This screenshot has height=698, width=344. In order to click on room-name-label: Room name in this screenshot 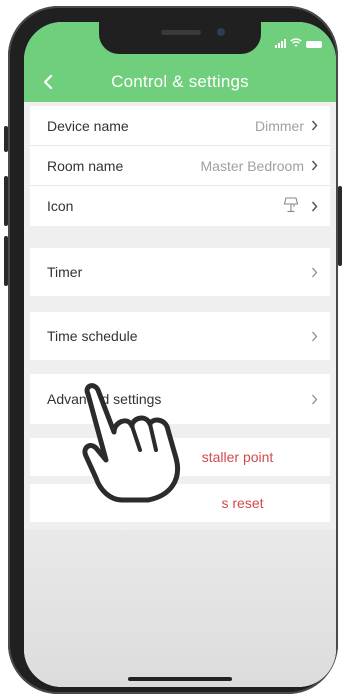, I will do `click(85, 165)`.